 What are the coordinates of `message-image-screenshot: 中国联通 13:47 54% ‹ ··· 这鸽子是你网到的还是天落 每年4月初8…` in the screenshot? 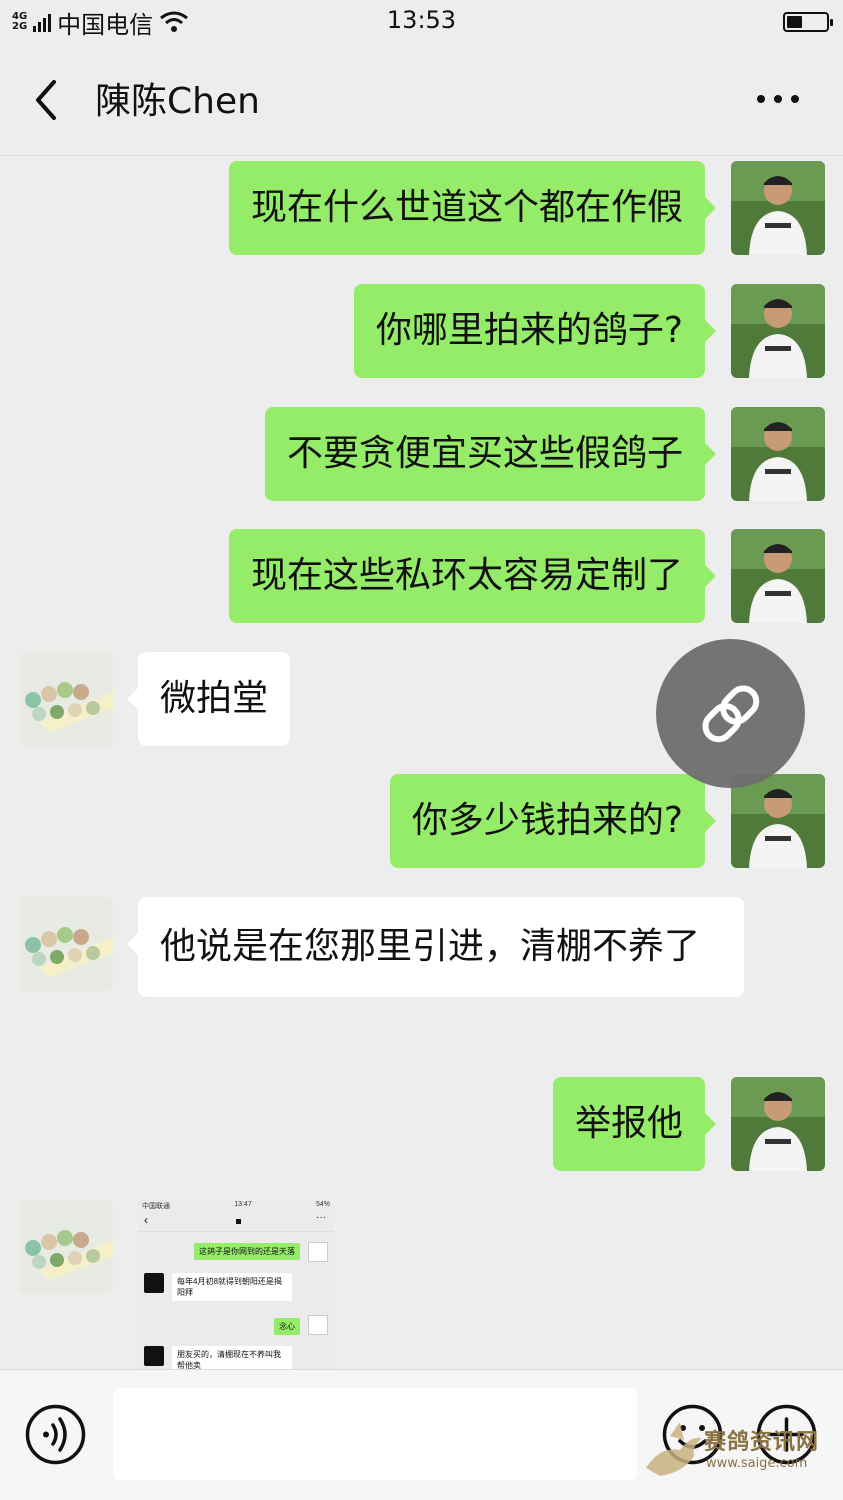 It's located at (236, 1284).